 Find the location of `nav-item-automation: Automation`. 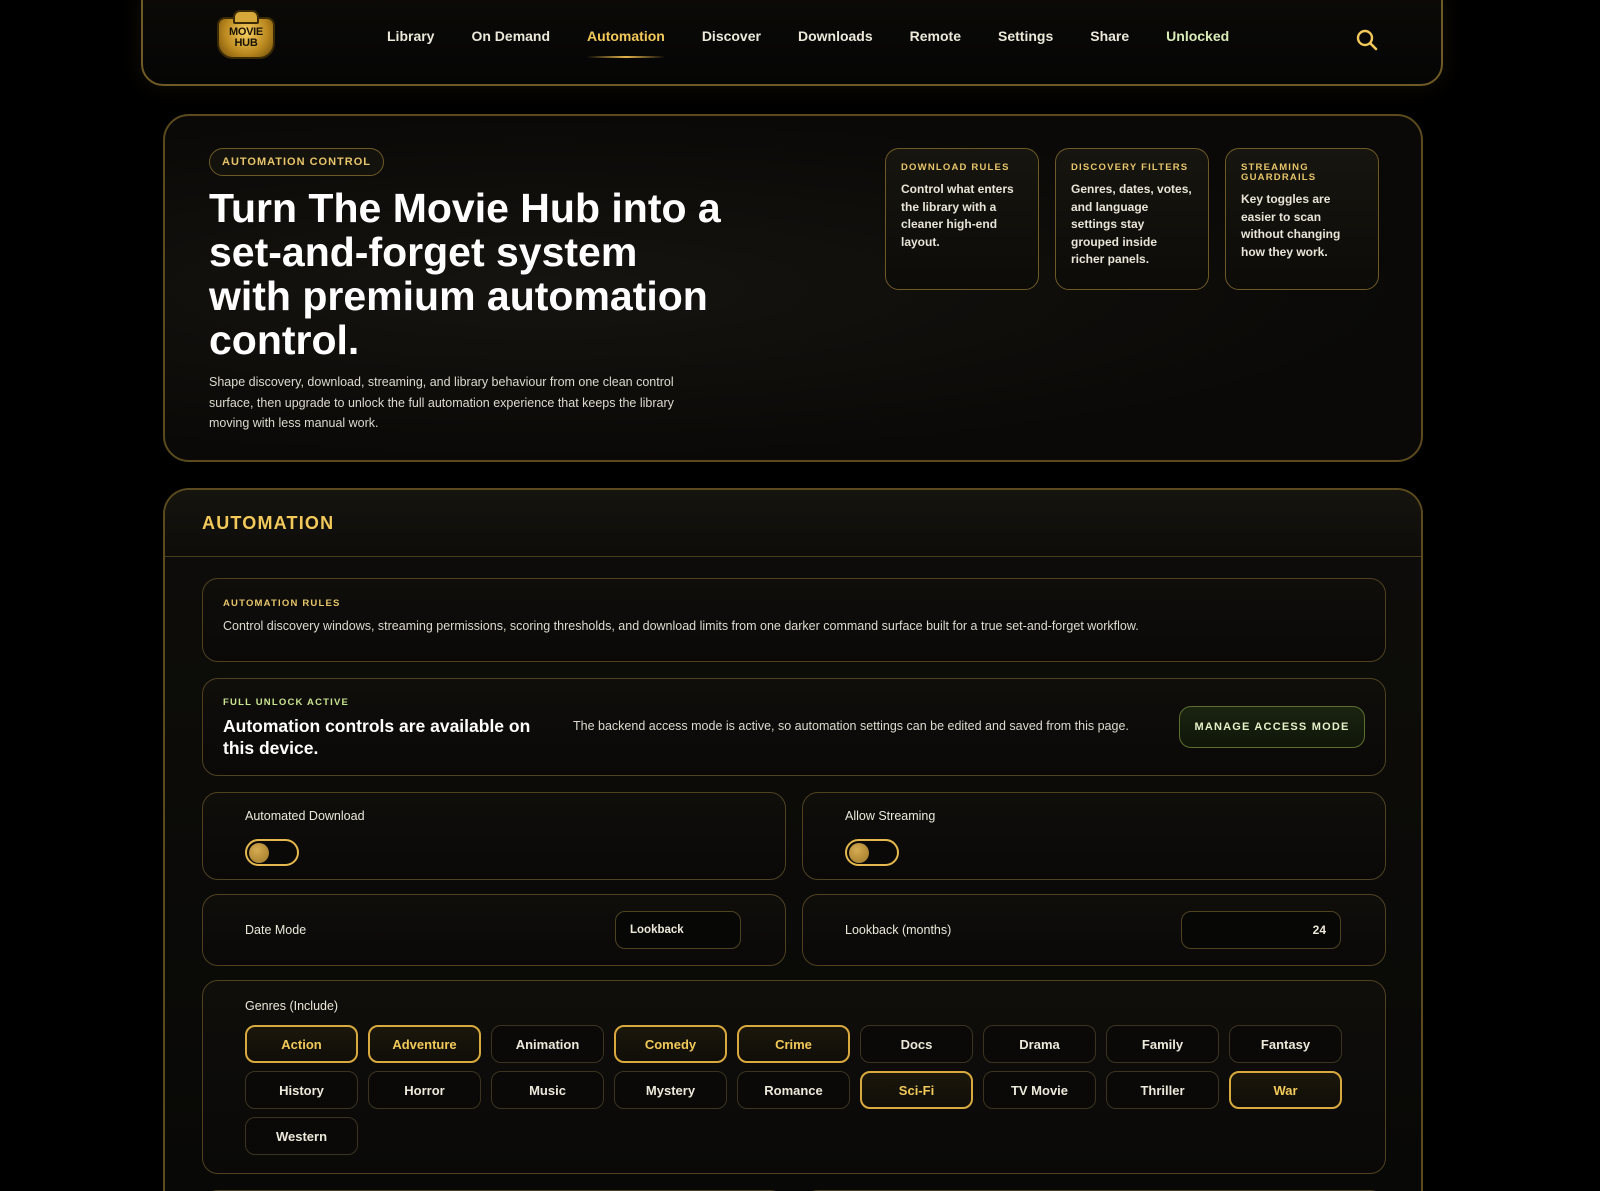

nav-item-automation: Automation is located at coordinates (626, 43).